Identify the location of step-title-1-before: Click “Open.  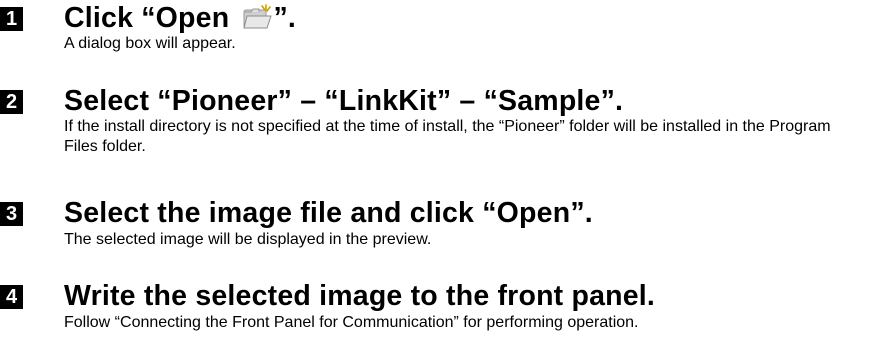
(151, 18).